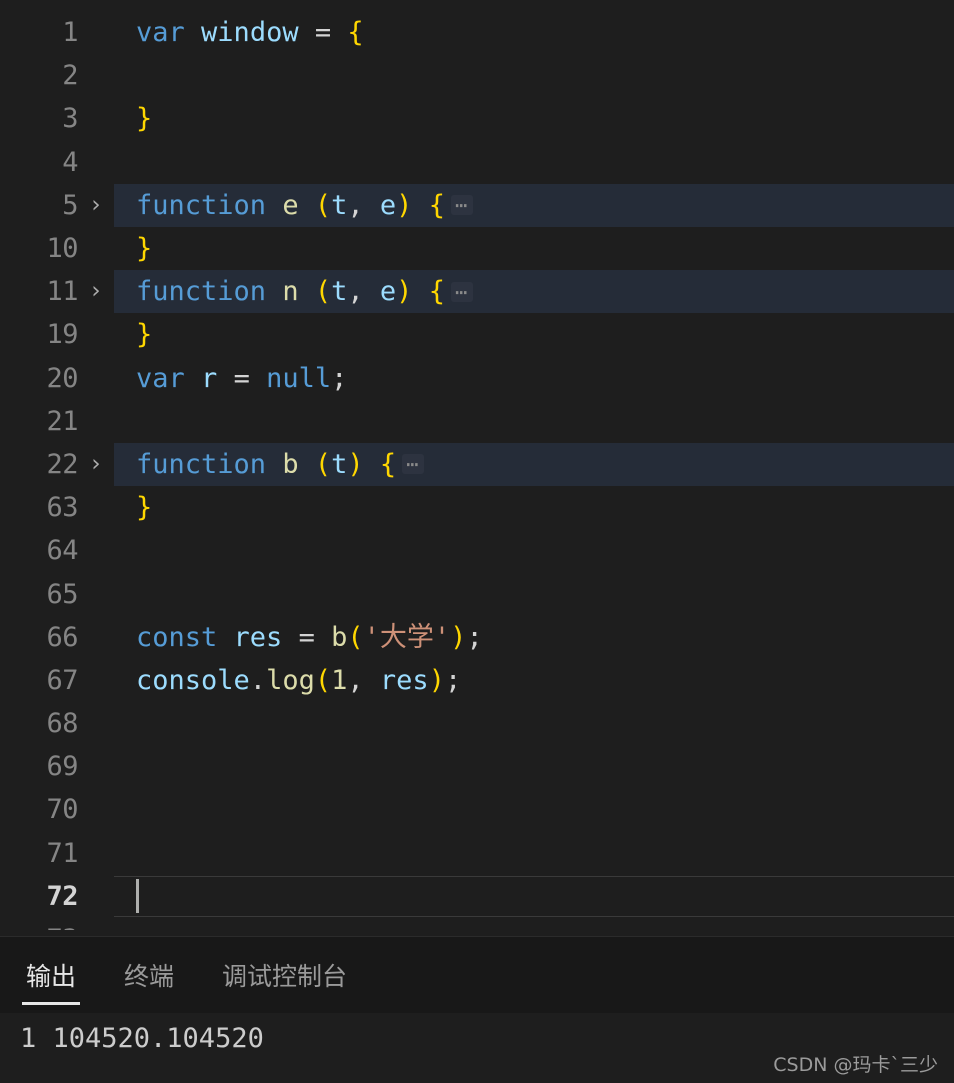  Describe the element at coordinates (70, 119) in the screenshot. I see `line-number: 3` at that location.